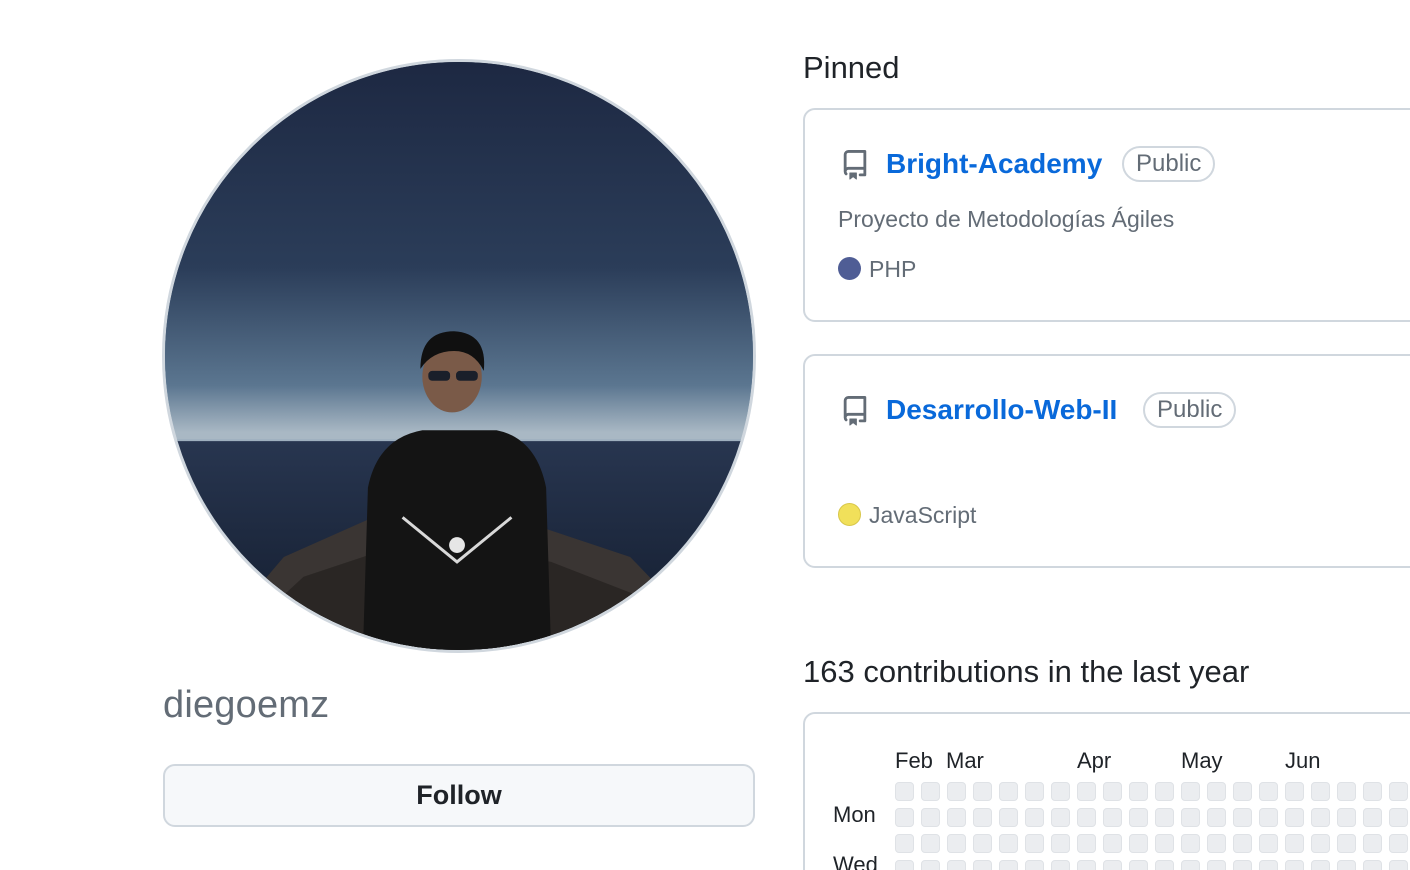 The height and width of the screenshot is (870, 1410). I want to click on visibility-badge: Public, so click(1190, 410).